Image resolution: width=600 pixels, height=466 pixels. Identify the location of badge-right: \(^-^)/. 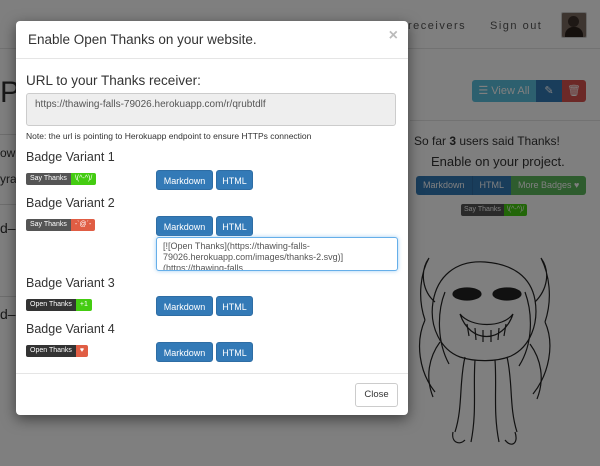
(83, 179).